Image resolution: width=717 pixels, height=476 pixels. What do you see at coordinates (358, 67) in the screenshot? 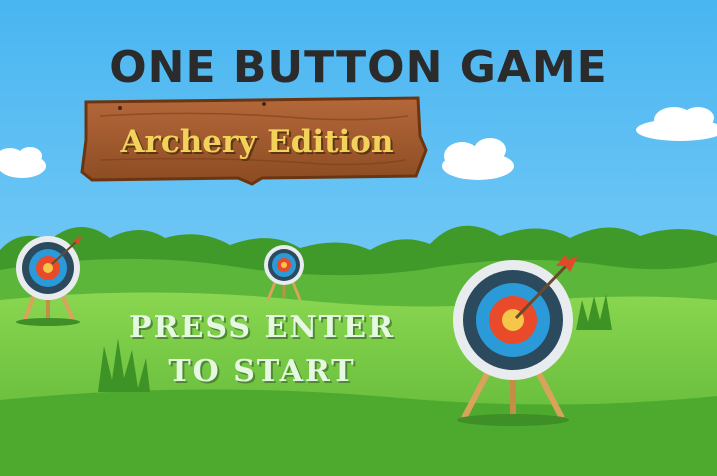
I see `game-title: ONE BUTTON GAME` at bounding box center [358, 67].